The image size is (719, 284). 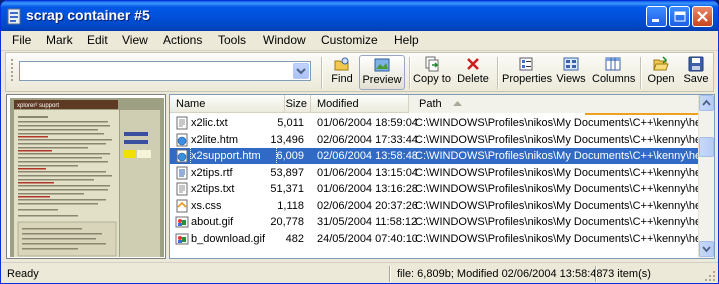 What do you see at coordinates (59, 40) in the screenshot?
I see `menu-mark: Mark` at bounding box center [59, 40].